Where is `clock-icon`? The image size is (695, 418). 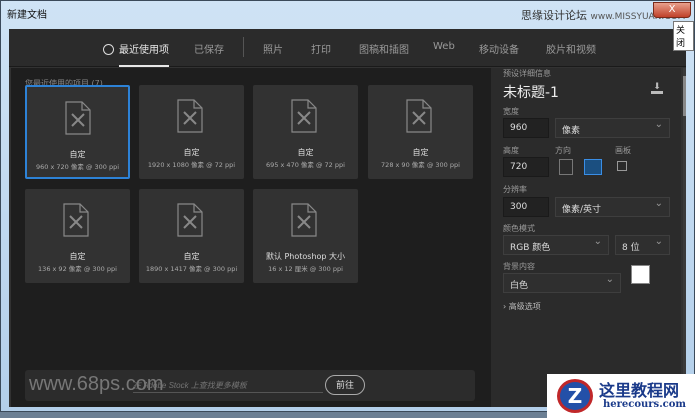
clock-icon is located at coordinates (108, 49).